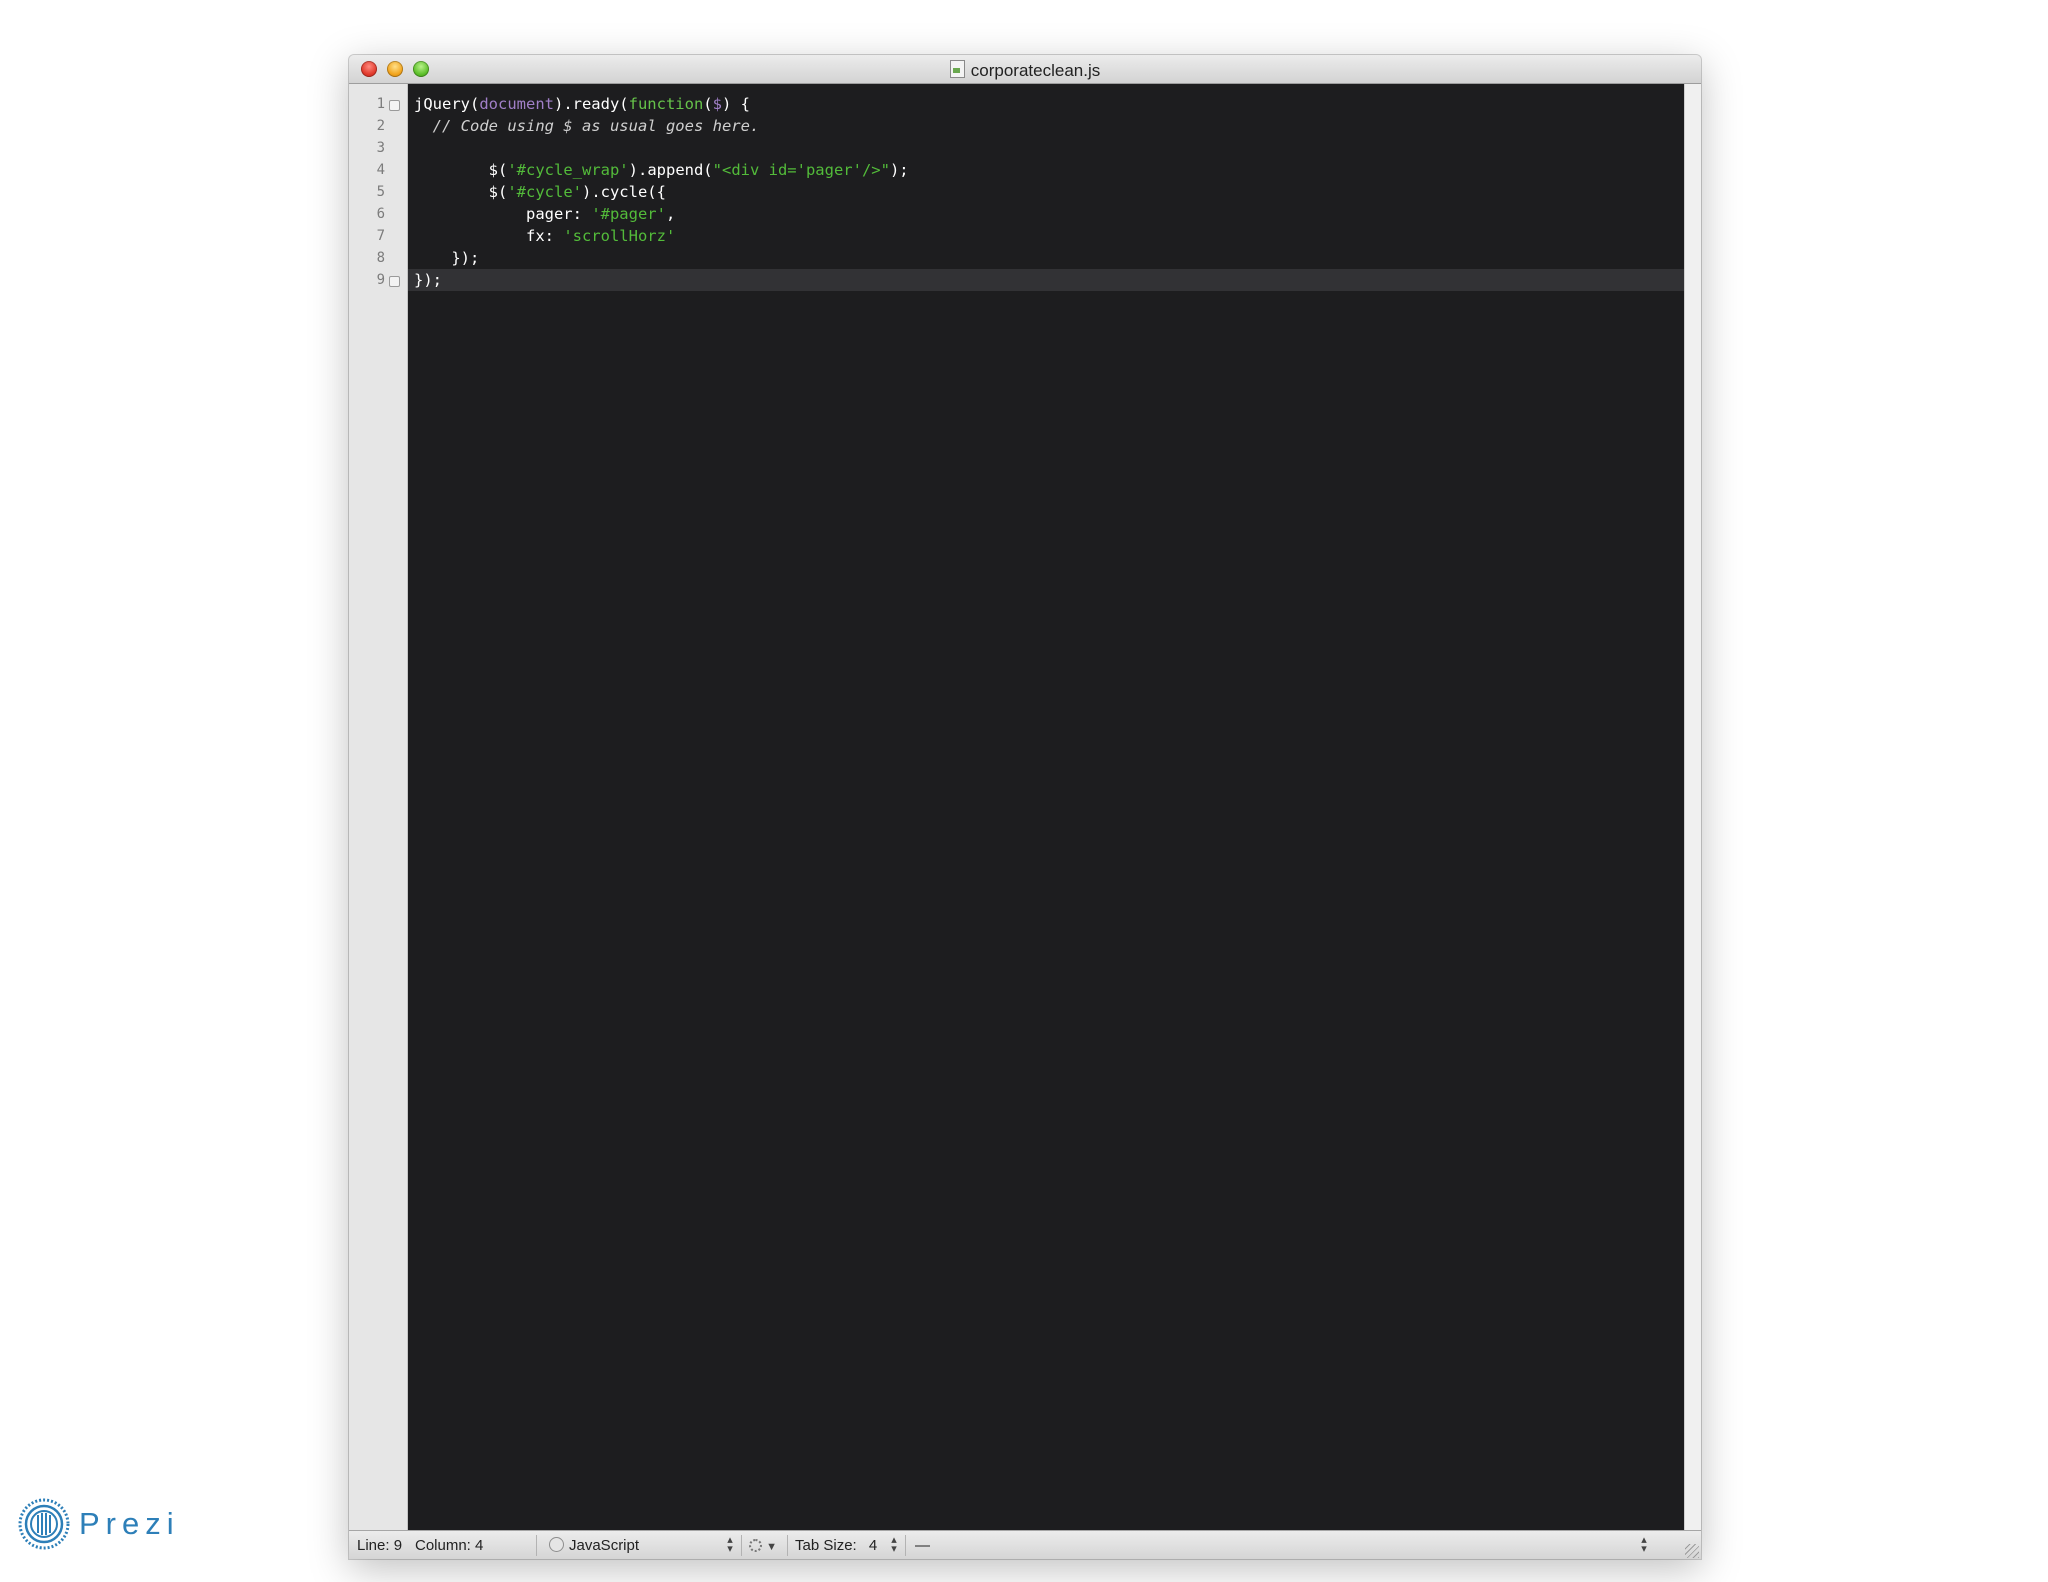 The width and height of the screenshot is (2048, 1582). What do you see at coordinates (591, 104) in the screenshot?
I see `code-token: ).ready(` at bounding box center [591, 104].